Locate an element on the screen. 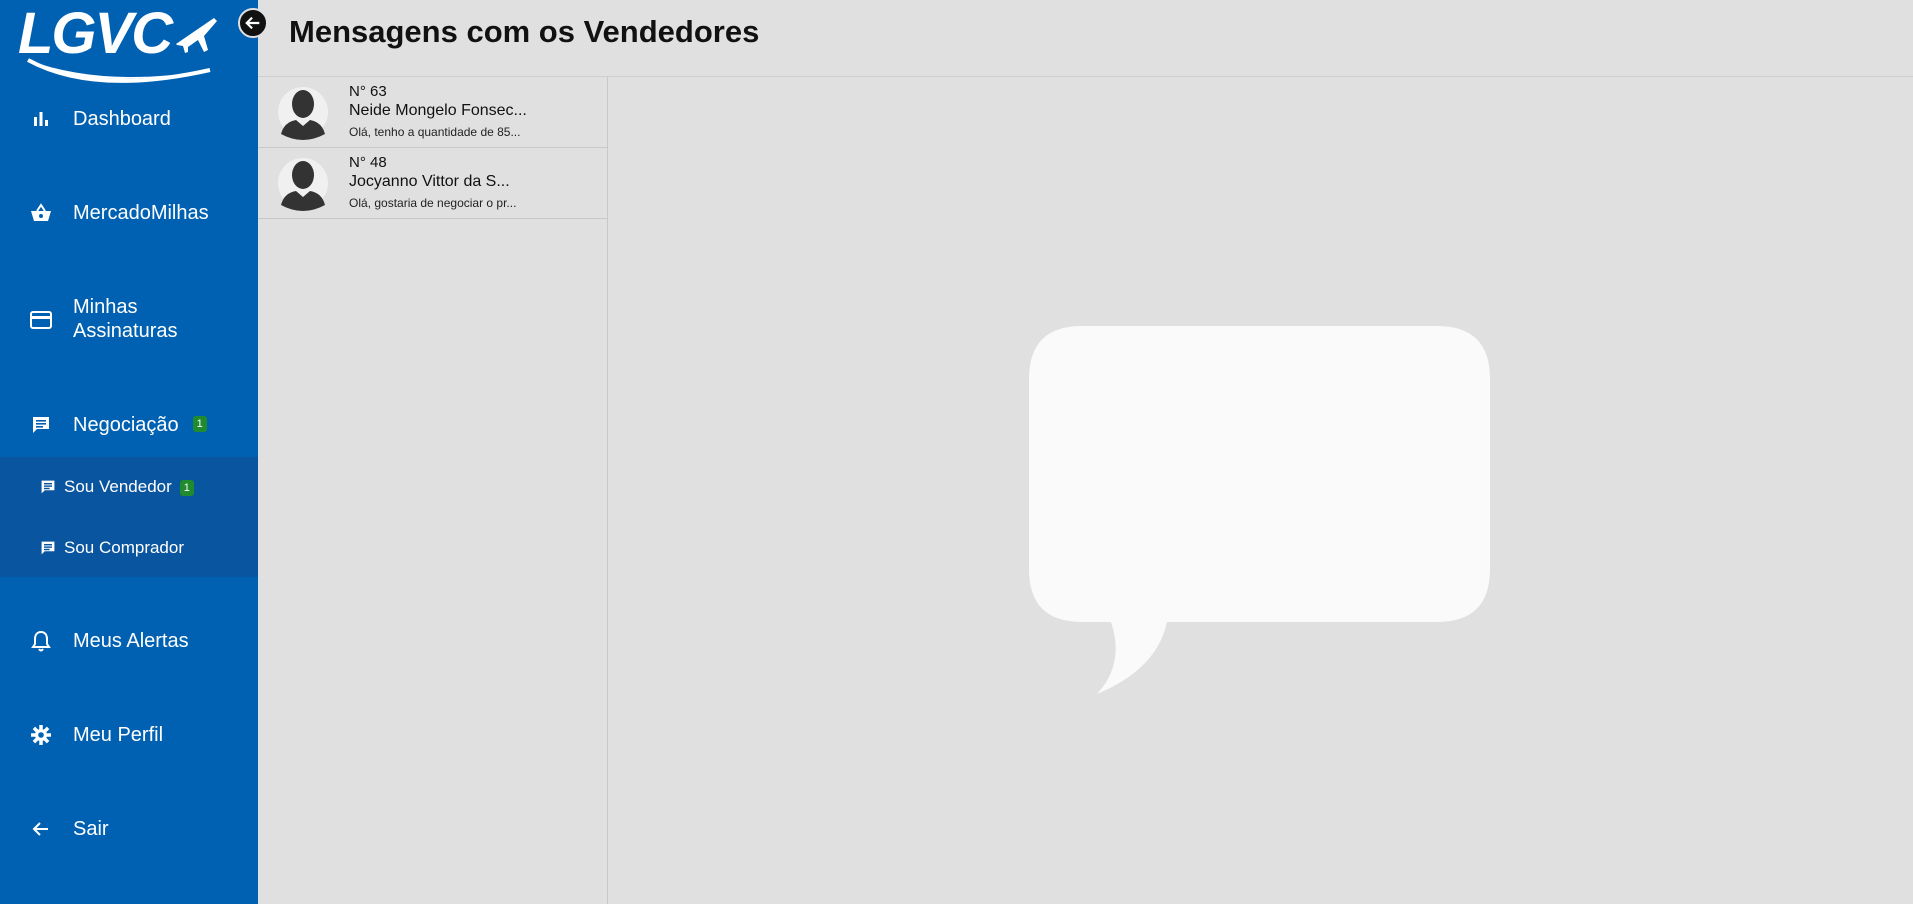  credit-card-icon is located at coordinates (41, 320).